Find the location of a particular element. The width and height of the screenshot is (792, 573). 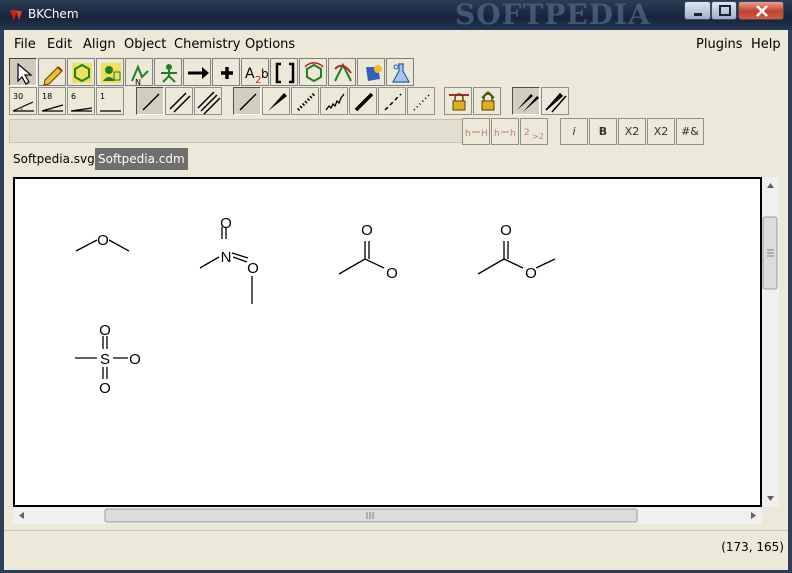

wavy-bond-icon is located at coordinates (335, 102).